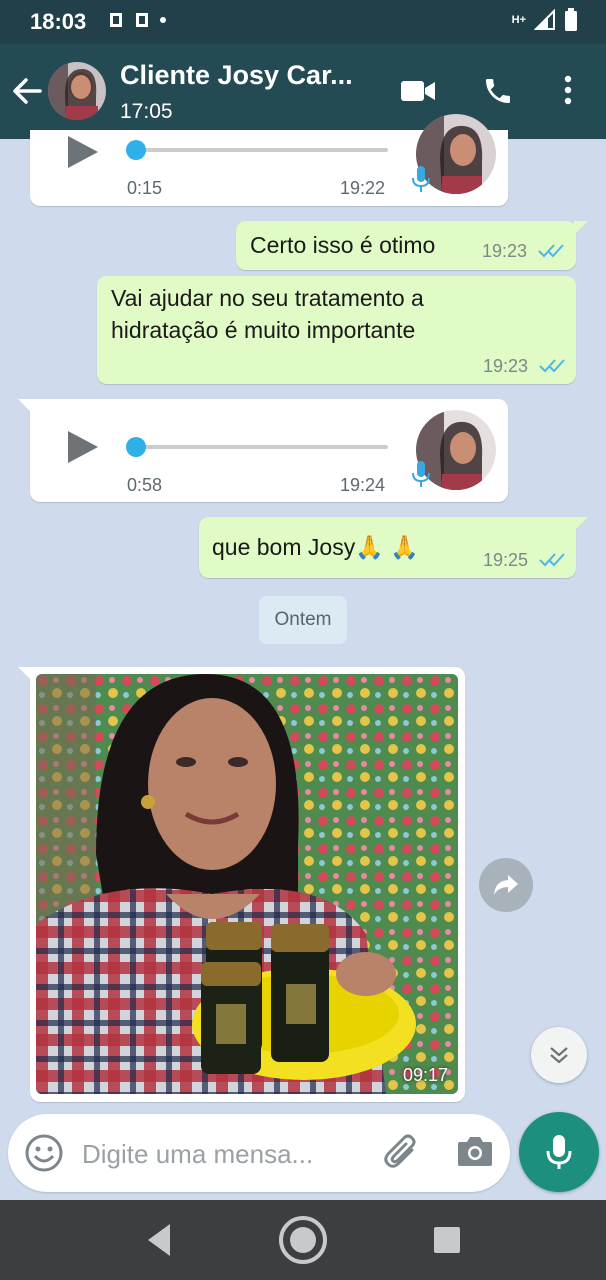 The image size is (606, 1280). I want to click on status-right-icons: H+, so click(545, 20).